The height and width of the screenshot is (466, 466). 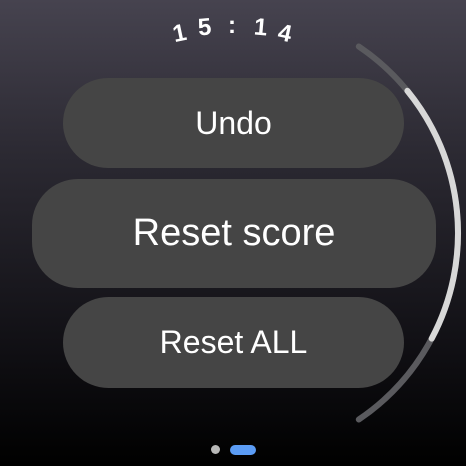 I want to click on reset-all-button-label: Reset ALL, so click(x=233, y=342).